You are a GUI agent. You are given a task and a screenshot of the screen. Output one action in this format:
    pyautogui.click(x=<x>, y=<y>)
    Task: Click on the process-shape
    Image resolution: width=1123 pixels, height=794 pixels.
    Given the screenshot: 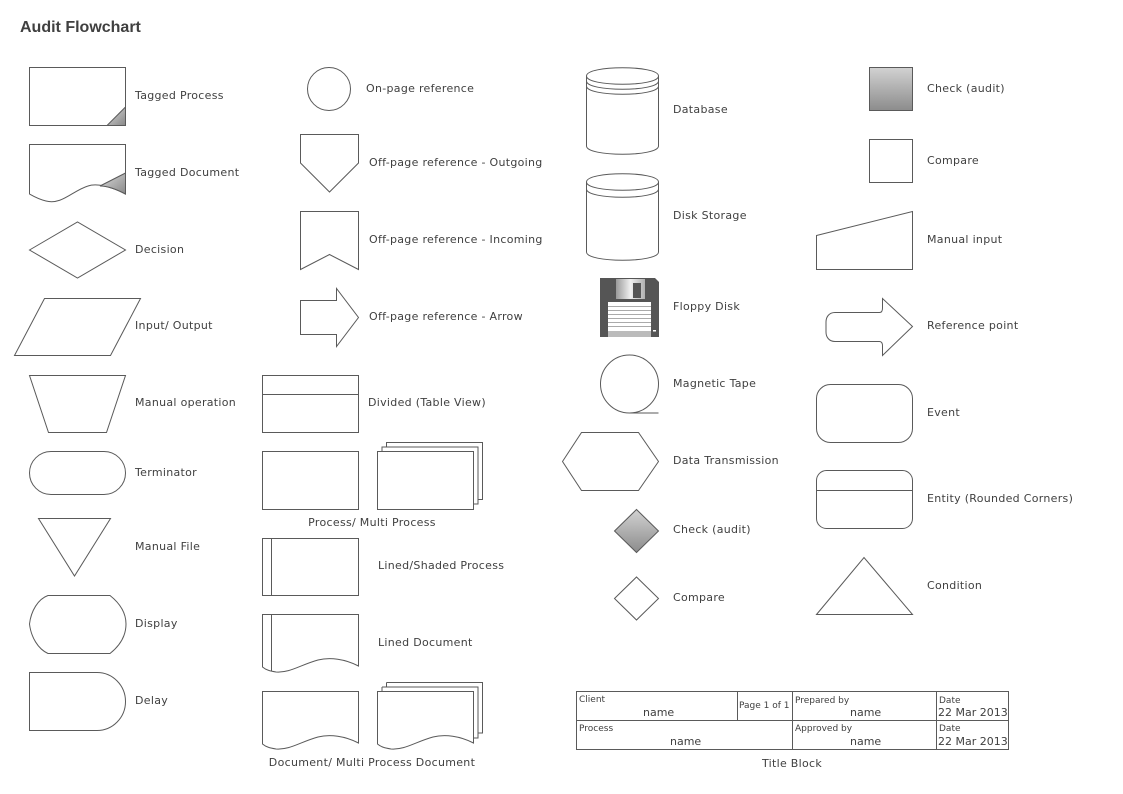 What is the action you would take?
    pyautogui.click(x=310, y=480)
    